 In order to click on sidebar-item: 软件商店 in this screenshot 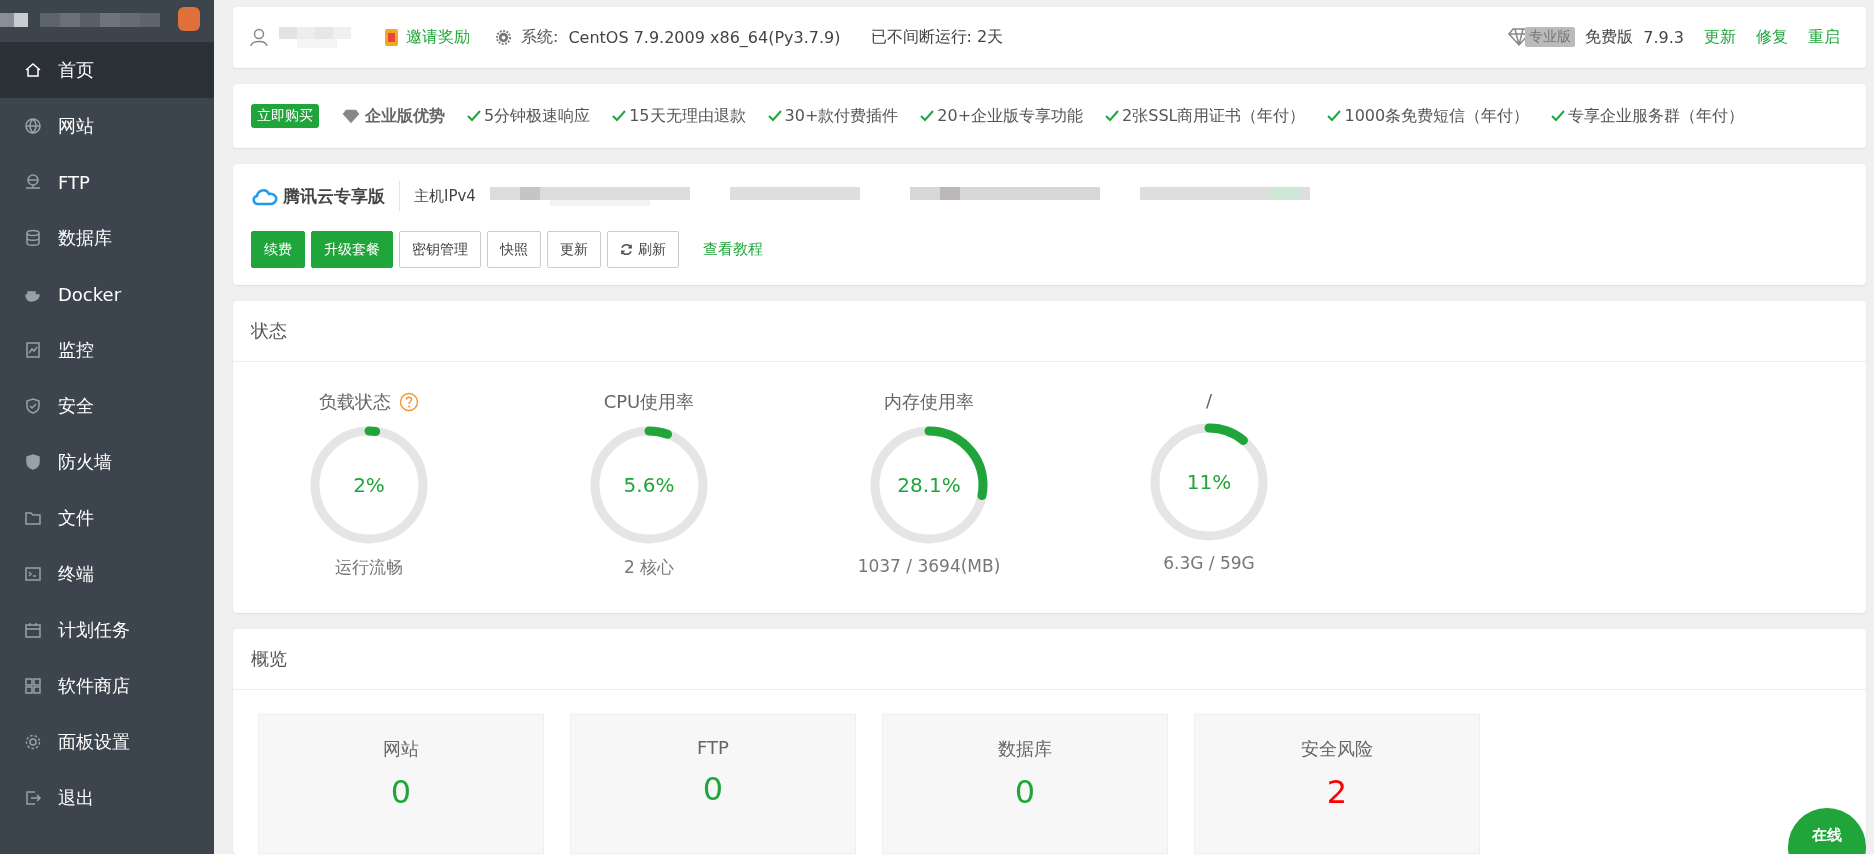, I will do `click(107, 686)`.